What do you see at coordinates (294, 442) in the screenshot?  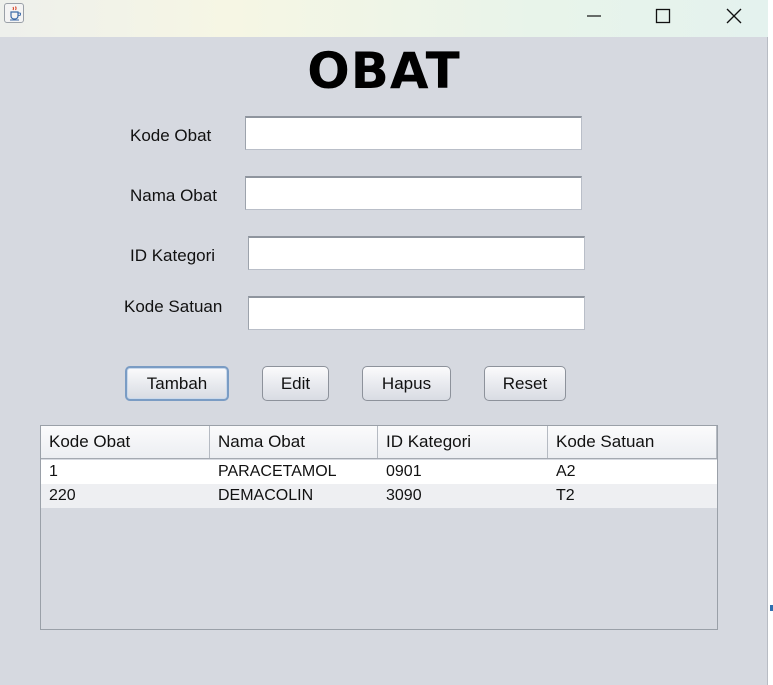 I see `column-header-nama-obat: Nama Obat` at bounding box center [294, 442].